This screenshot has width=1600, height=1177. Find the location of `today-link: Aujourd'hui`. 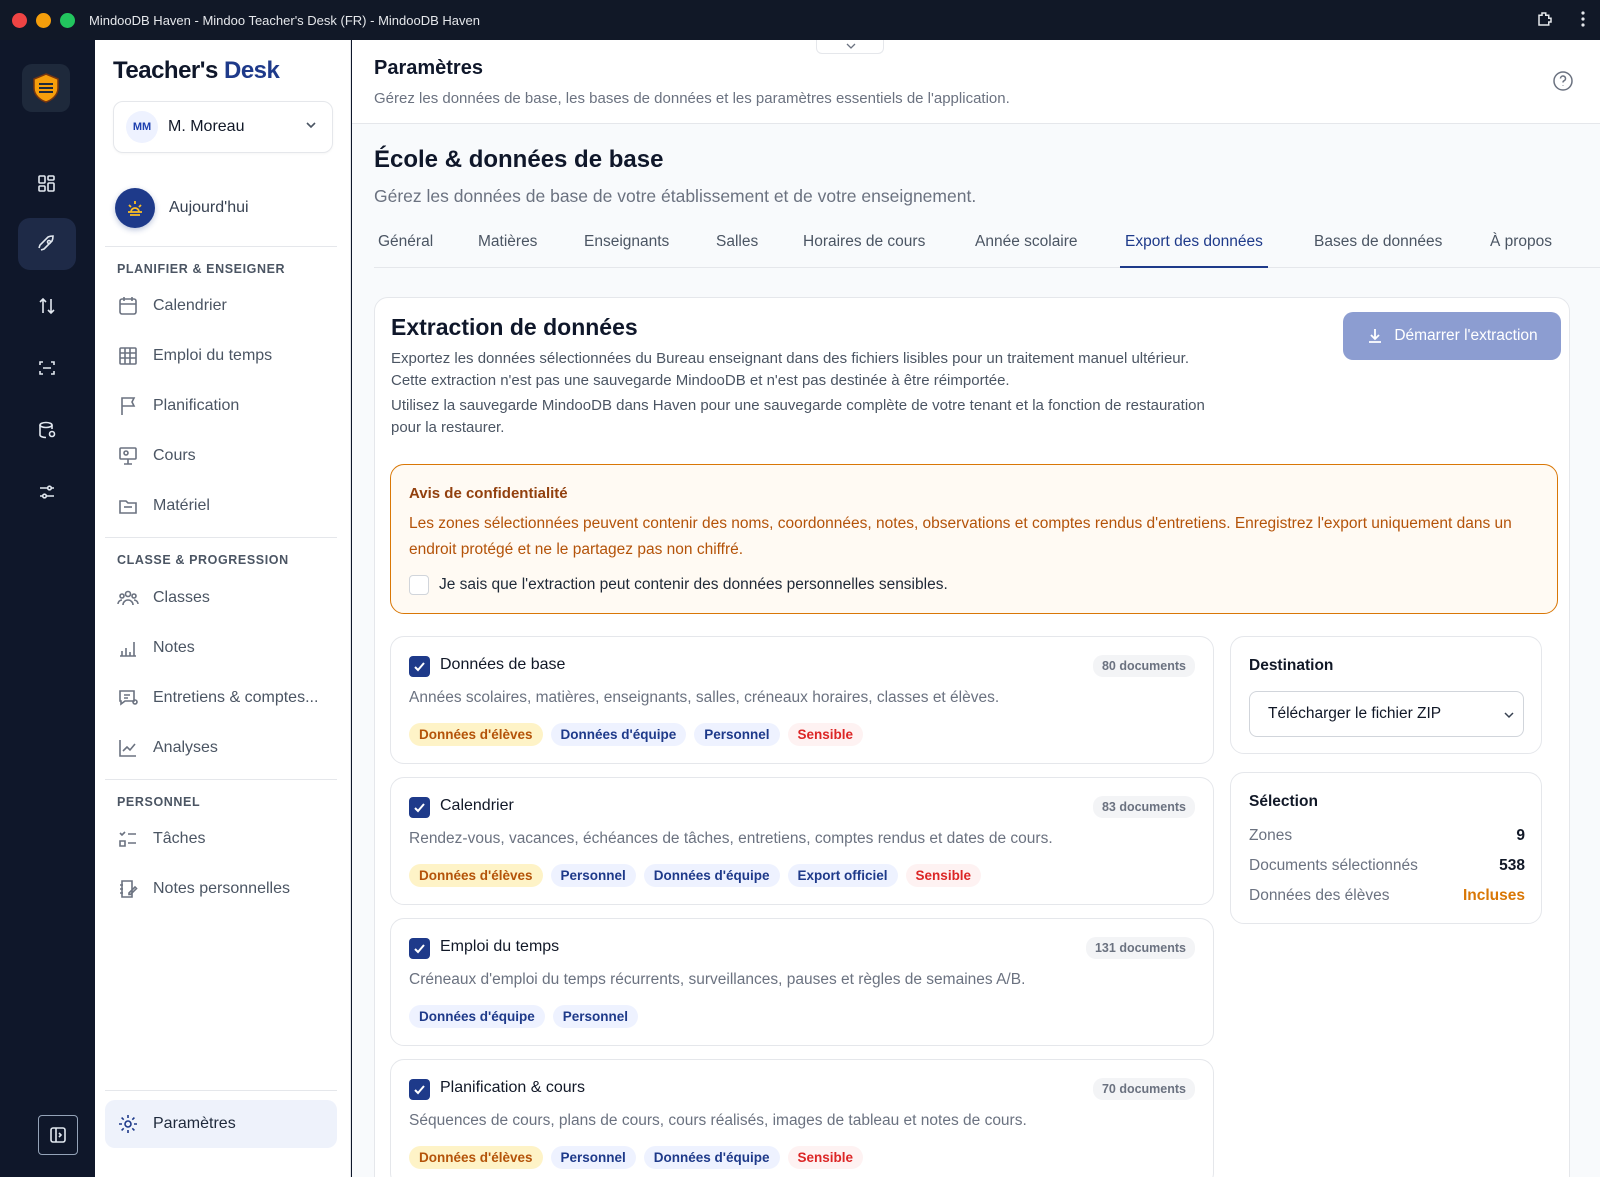

today-link: Aujourd'hui is located at coordinates (182, 208).